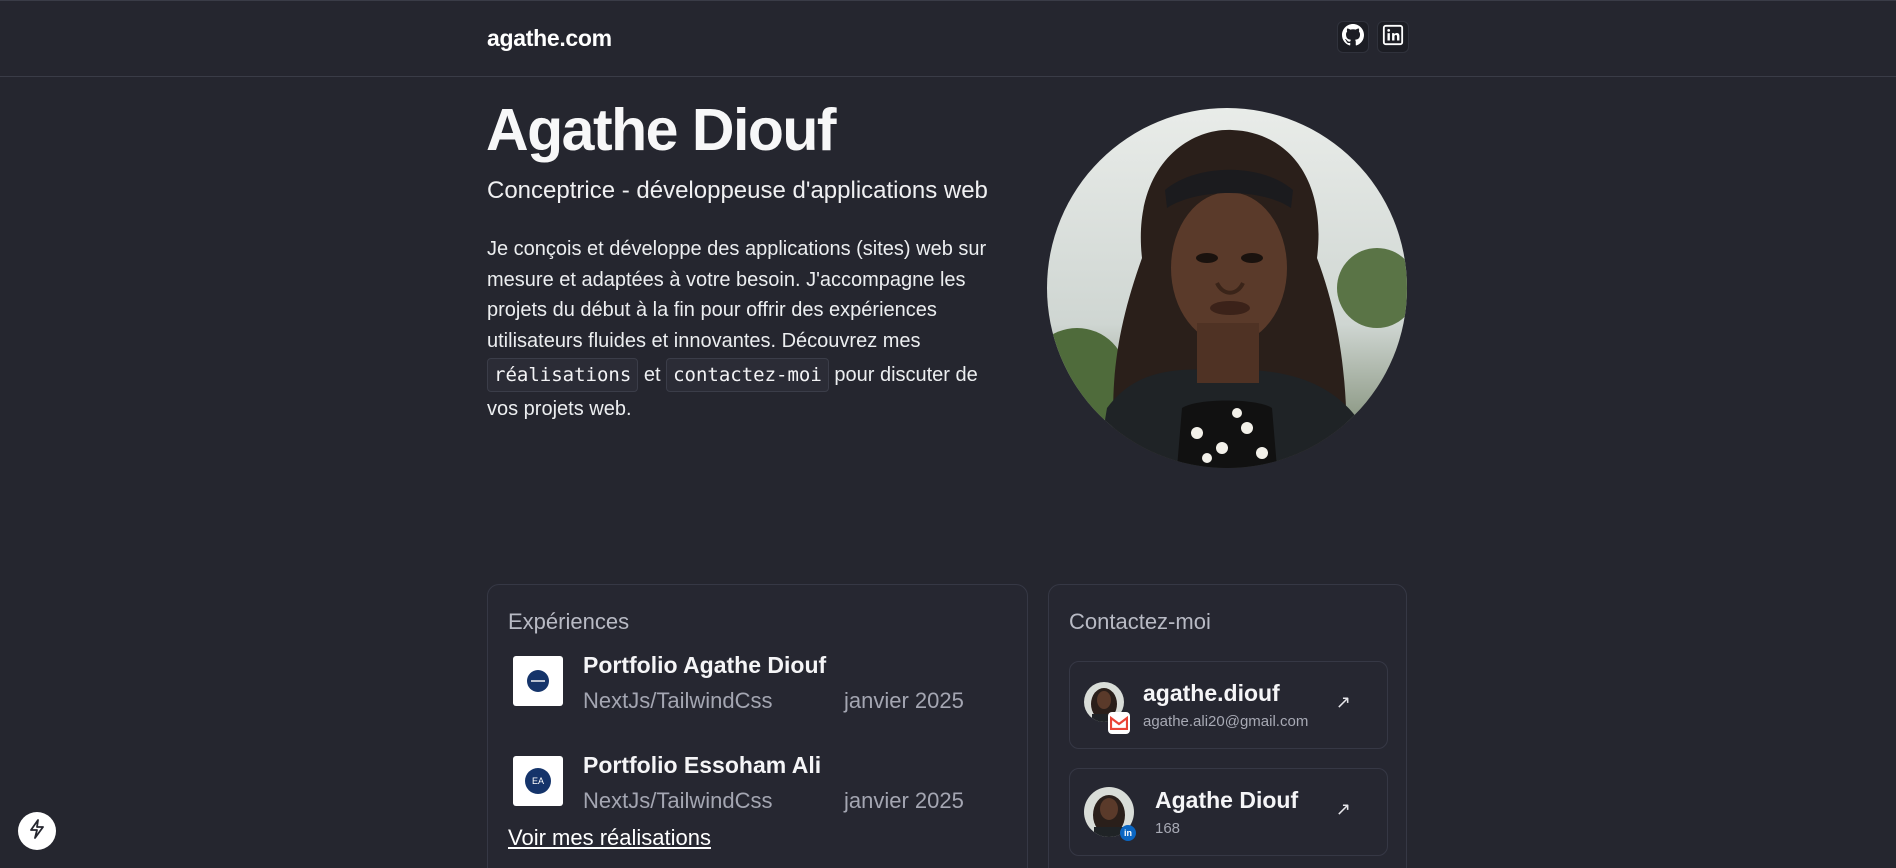 The height and width of the screenshot is (868, 1896). What do you see at coordinates (1128, 833) in the screenshot?
I see `linkedin-icon: in` at bounding box center [1128, 833].